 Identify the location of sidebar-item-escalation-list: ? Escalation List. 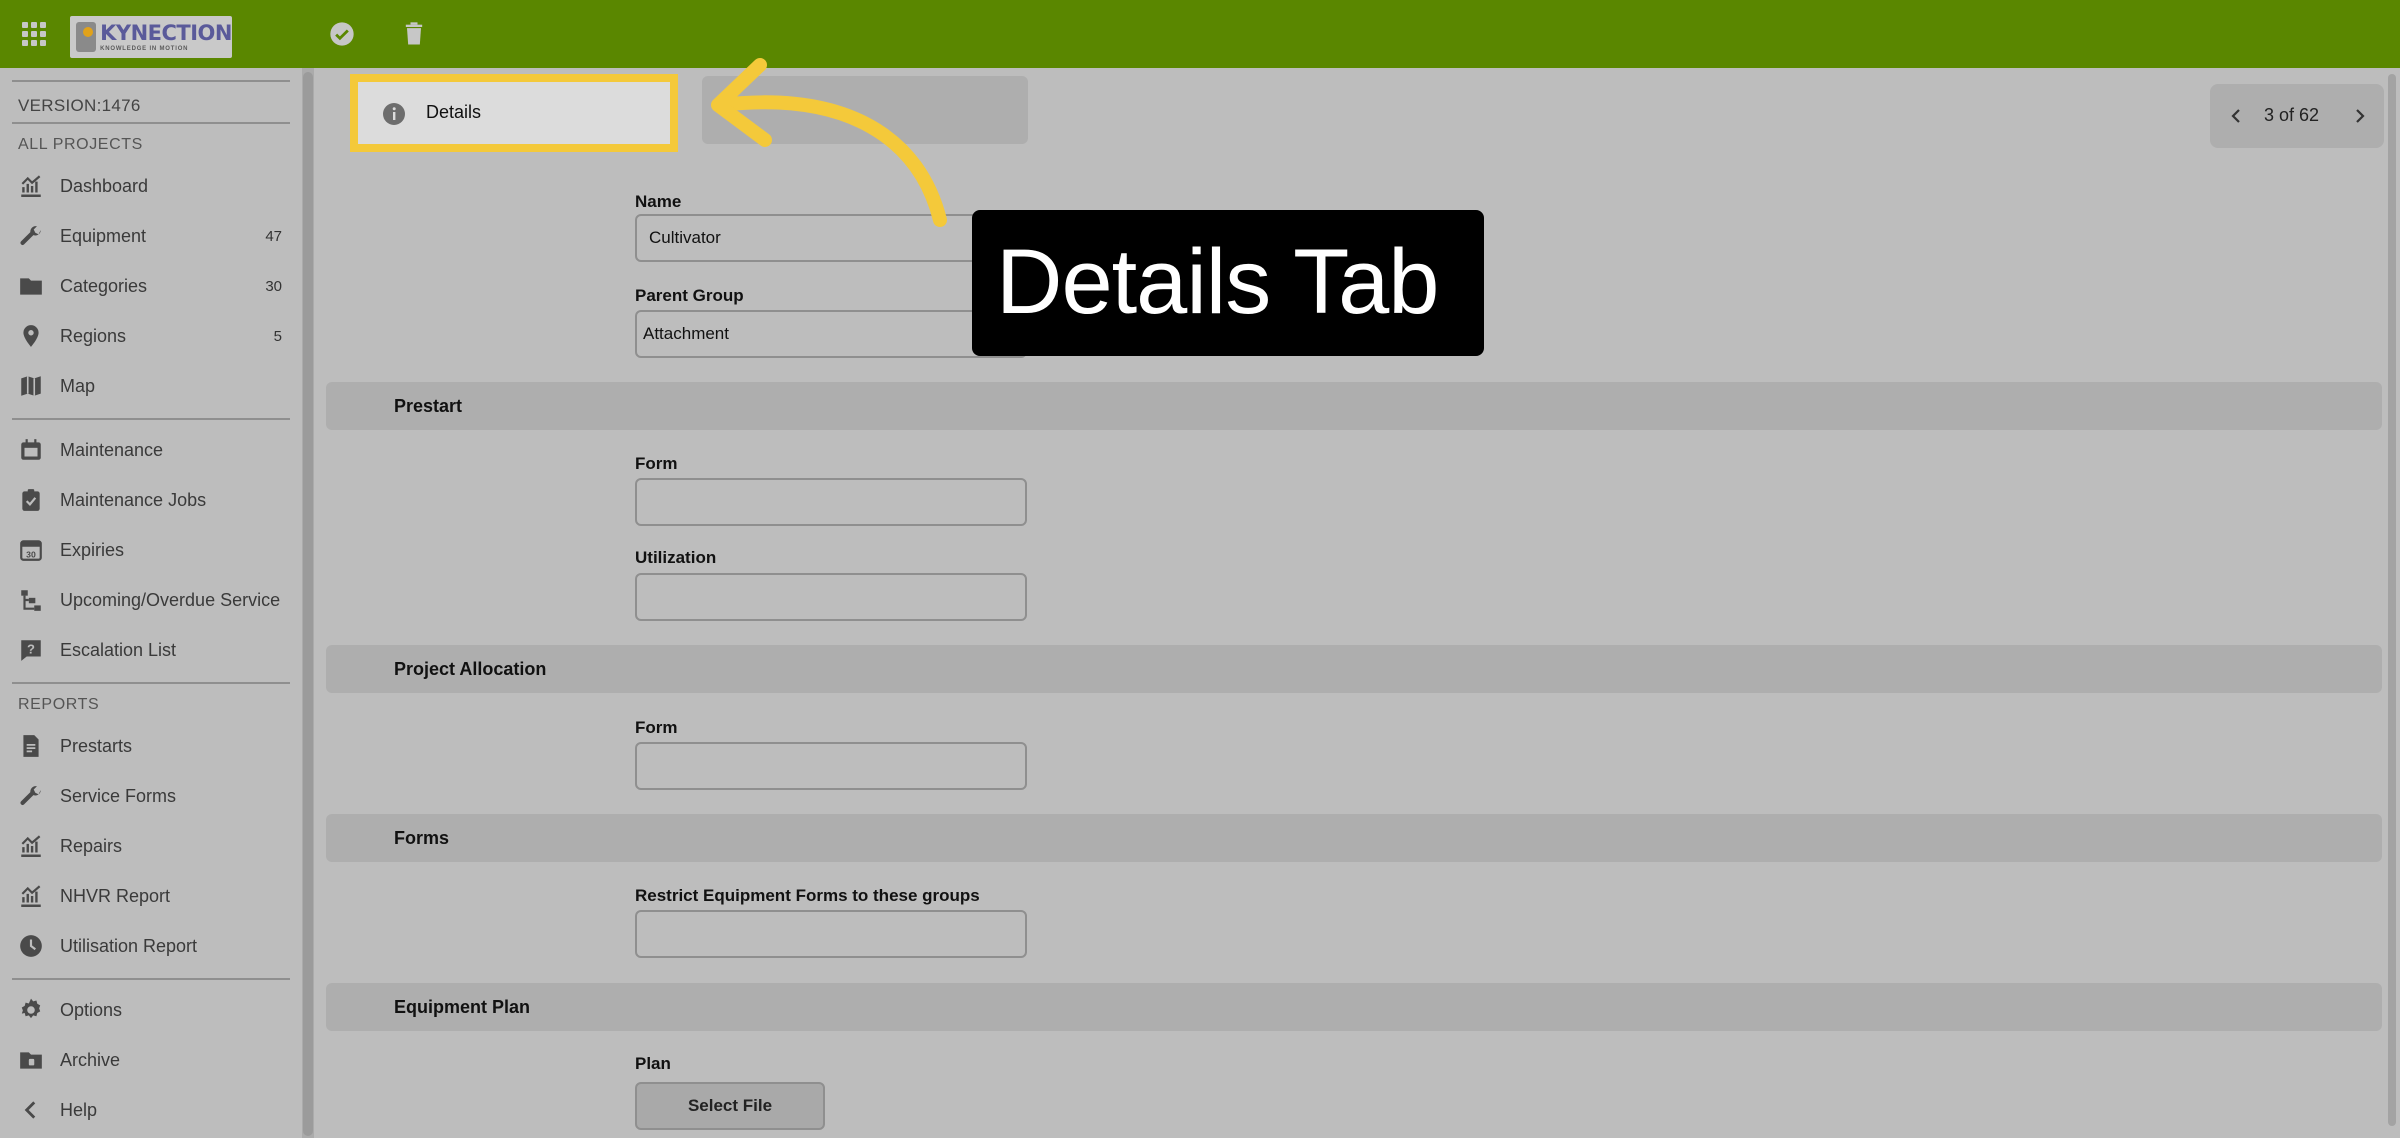
(151, 650).